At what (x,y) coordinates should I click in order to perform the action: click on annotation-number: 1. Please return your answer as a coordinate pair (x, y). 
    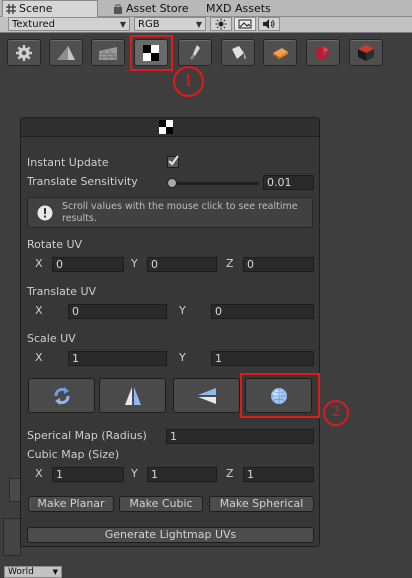
    Looking at the image, I should click on (188, 80).